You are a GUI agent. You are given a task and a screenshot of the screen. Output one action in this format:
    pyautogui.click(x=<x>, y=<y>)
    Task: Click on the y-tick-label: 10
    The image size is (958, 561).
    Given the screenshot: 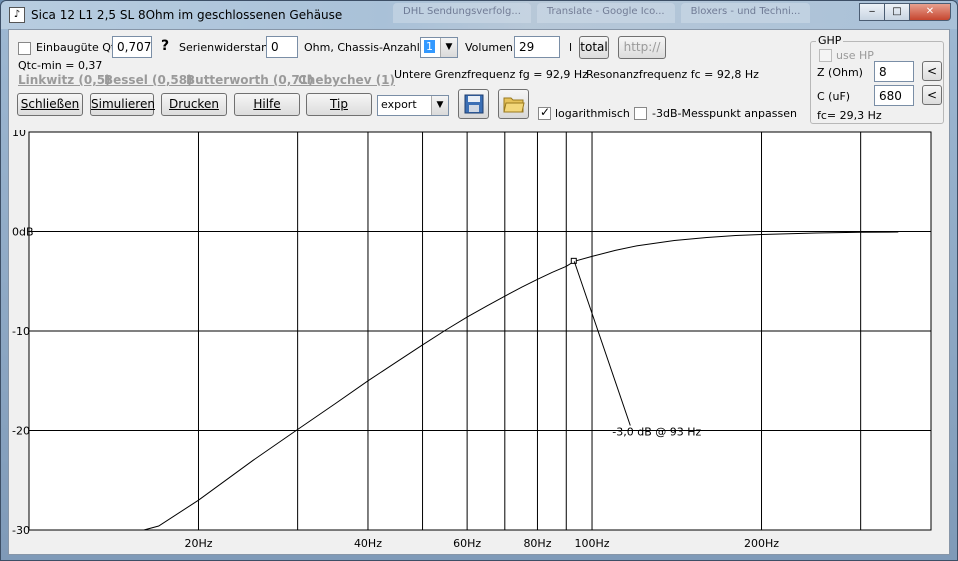 What is the action you would take?
    pyautogui.click(x=19, y=134)
    